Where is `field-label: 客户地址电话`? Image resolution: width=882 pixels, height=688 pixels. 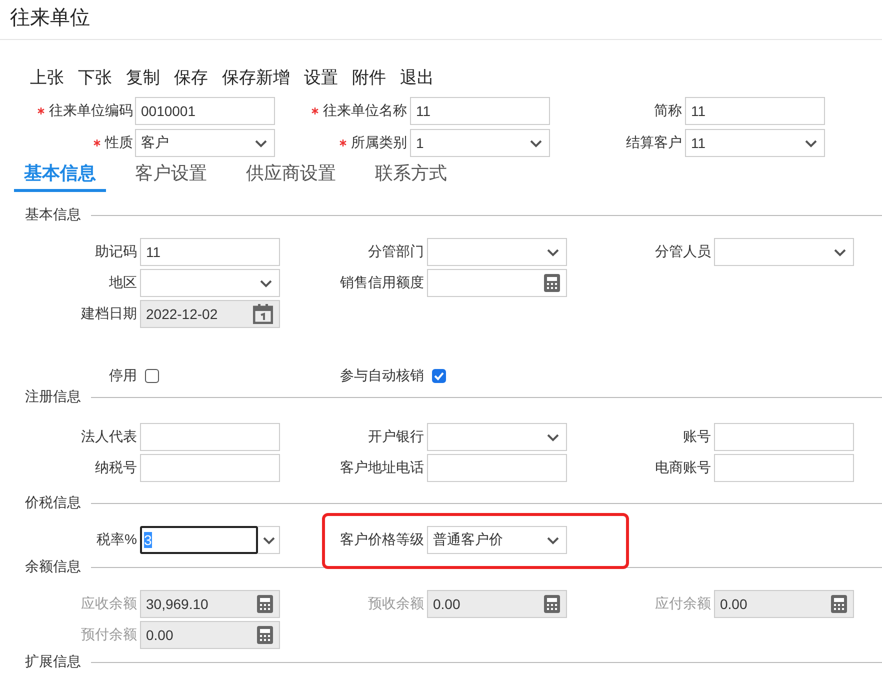 field-label: 客户地址电话 is located at coordinates (382, 467).